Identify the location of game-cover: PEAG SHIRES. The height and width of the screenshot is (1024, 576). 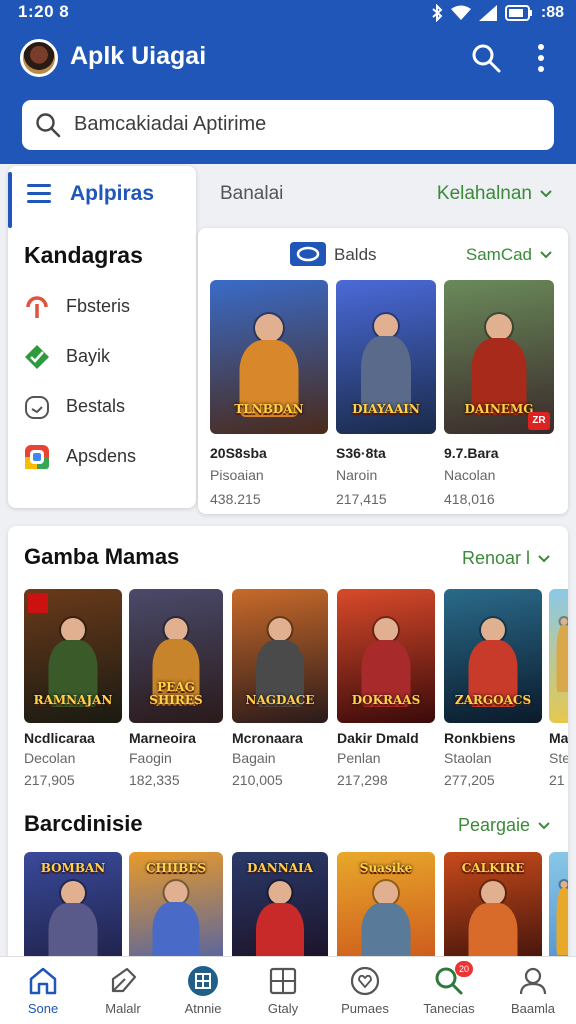
(176, 656).